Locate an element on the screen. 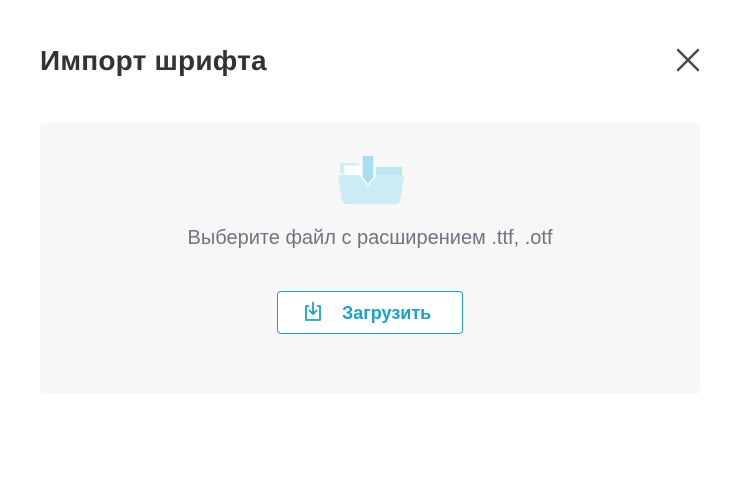 The image size is (740, 480). upload-button: Загрузить is located at coordinates (370, 312).